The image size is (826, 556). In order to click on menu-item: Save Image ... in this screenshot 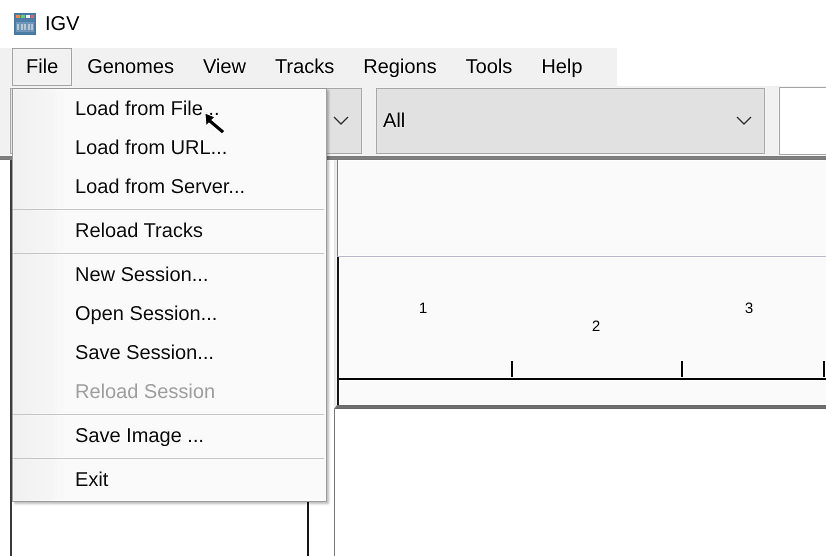, I will do `click(169, 436)`.